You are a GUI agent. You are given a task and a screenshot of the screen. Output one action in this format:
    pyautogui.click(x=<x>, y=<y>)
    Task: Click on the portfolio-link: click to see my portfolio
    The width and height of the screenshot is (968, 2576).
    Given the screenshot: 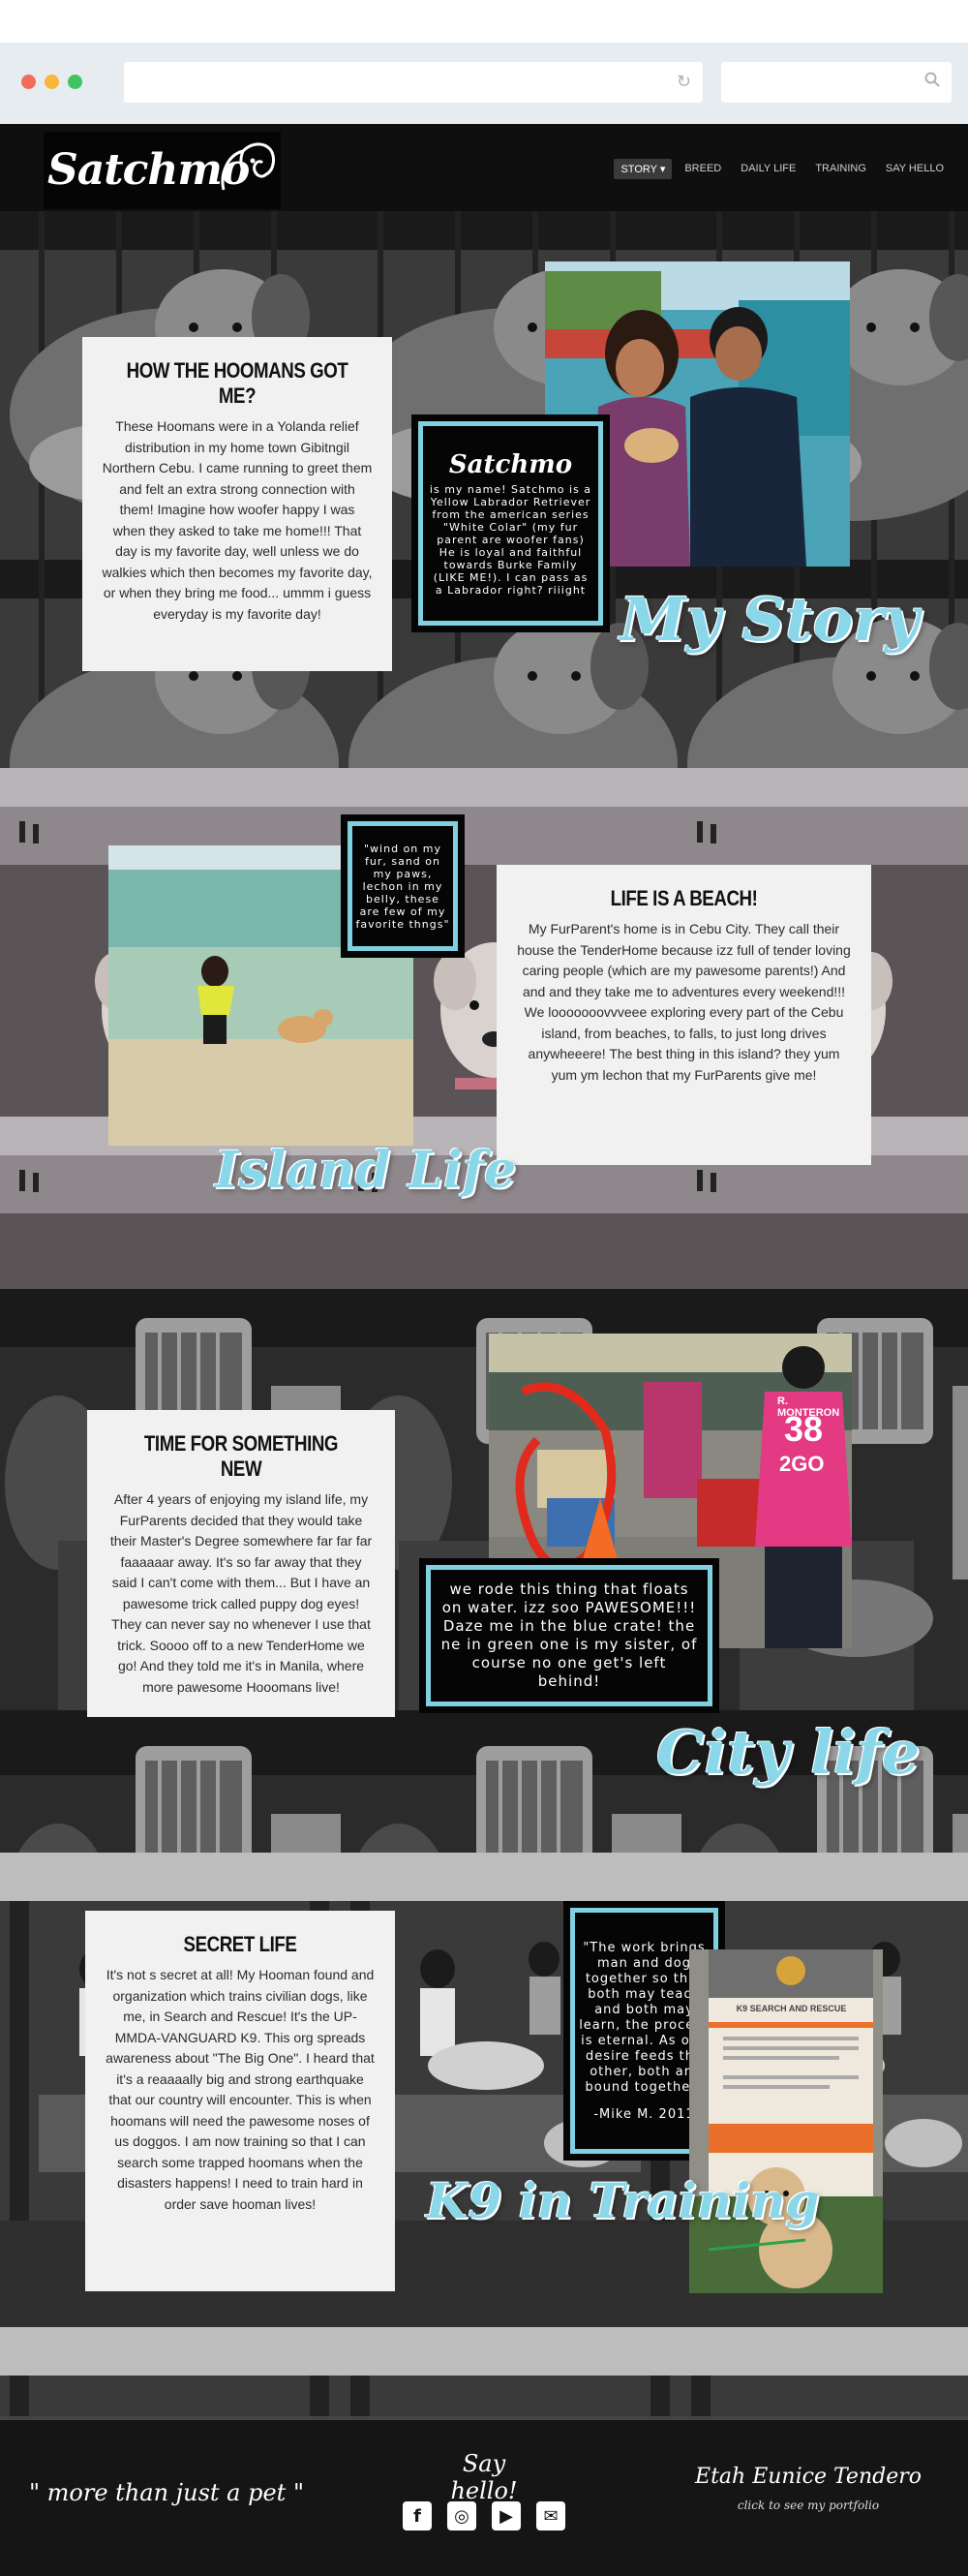 What is the action you would take?
    pyautogui.click(x=808, y=2505)
    